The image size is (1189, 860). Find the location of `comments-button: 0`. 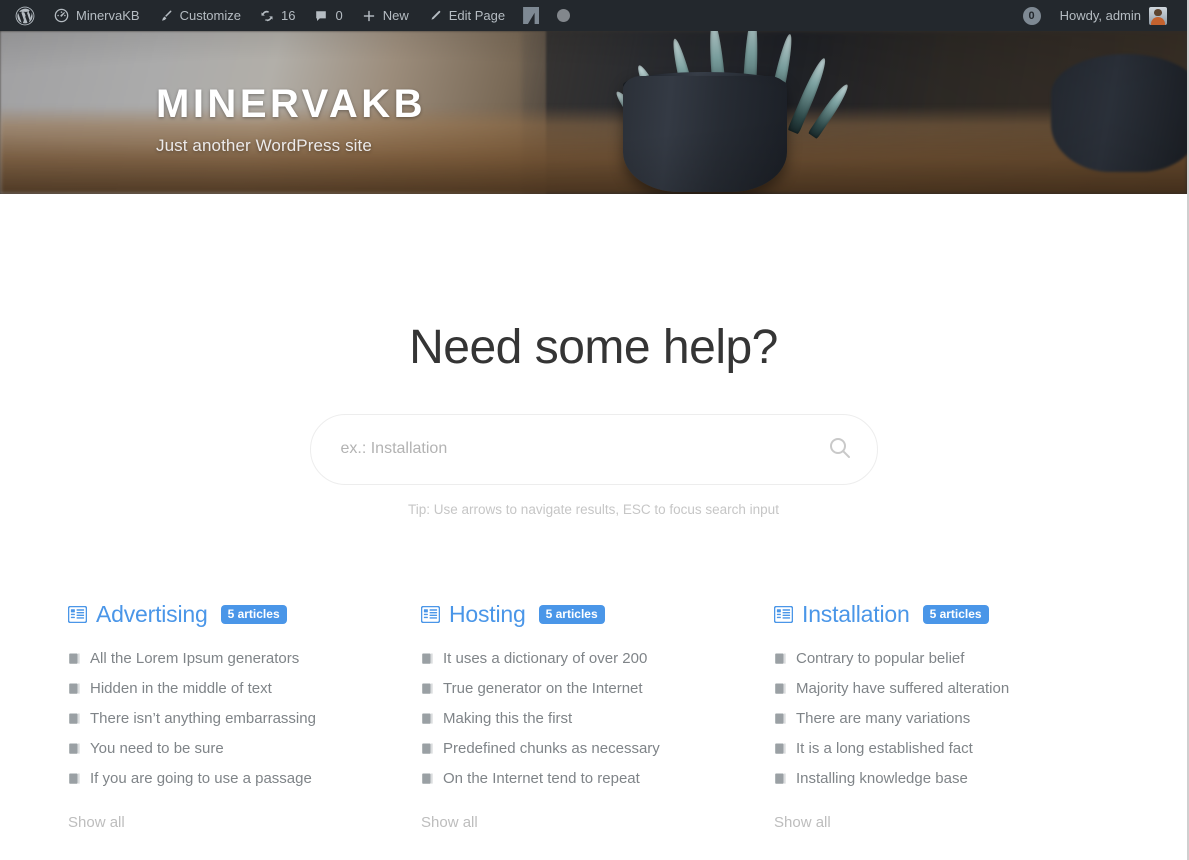

comments-button: 0 is located at coordinates (327, 15).